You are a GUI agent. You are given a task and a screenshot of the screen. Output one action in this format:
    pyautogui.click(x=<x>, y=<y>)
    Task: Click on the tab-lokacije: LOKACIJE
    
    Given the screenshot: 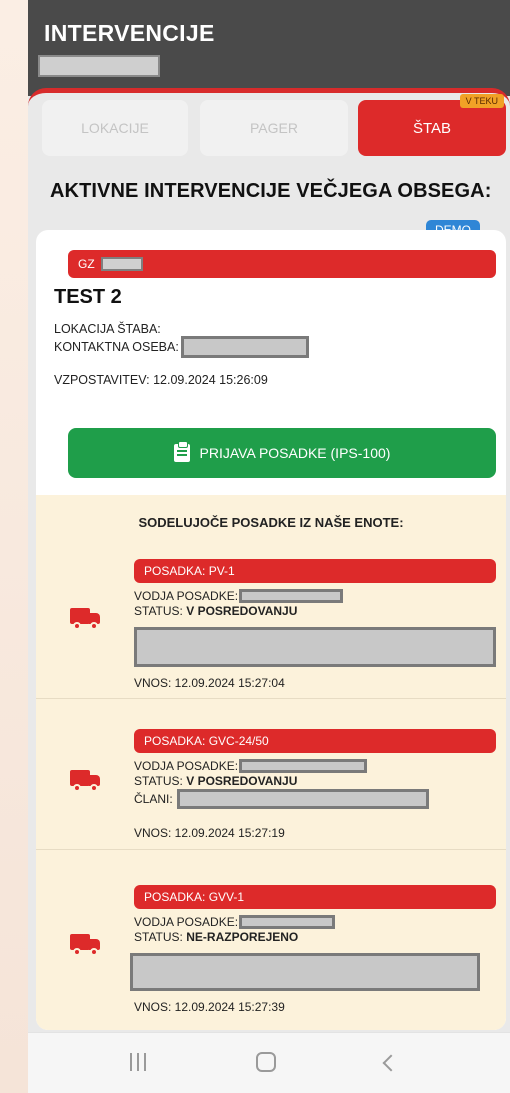 What is the action you would take?
    pyautogui.click(x=115, y=128)
    